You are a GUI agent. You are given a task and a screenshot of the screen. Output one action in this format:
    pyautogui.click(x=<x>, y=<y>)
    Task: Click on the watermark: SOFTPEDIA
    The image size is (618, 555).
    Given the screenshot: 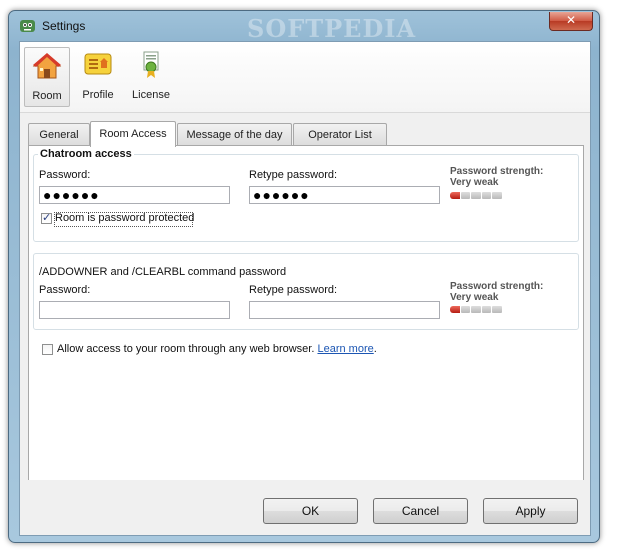 What is the action you would take?
    pyautogui.click(x=332, y=28)
    